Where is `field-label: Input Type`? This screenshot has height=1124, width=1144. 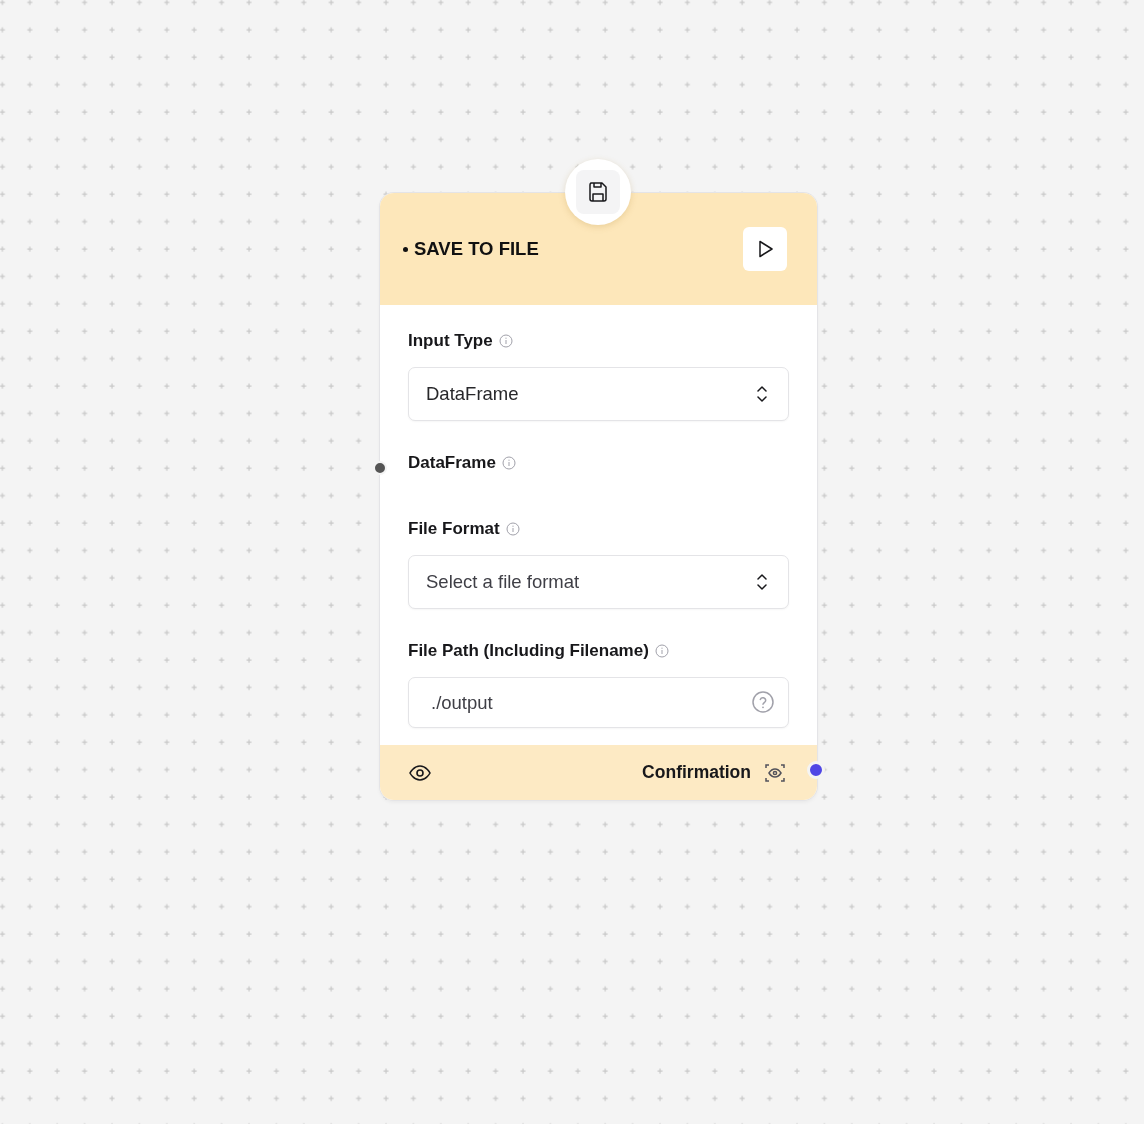 field-label: Input Type is located at coordinates (450, 341).